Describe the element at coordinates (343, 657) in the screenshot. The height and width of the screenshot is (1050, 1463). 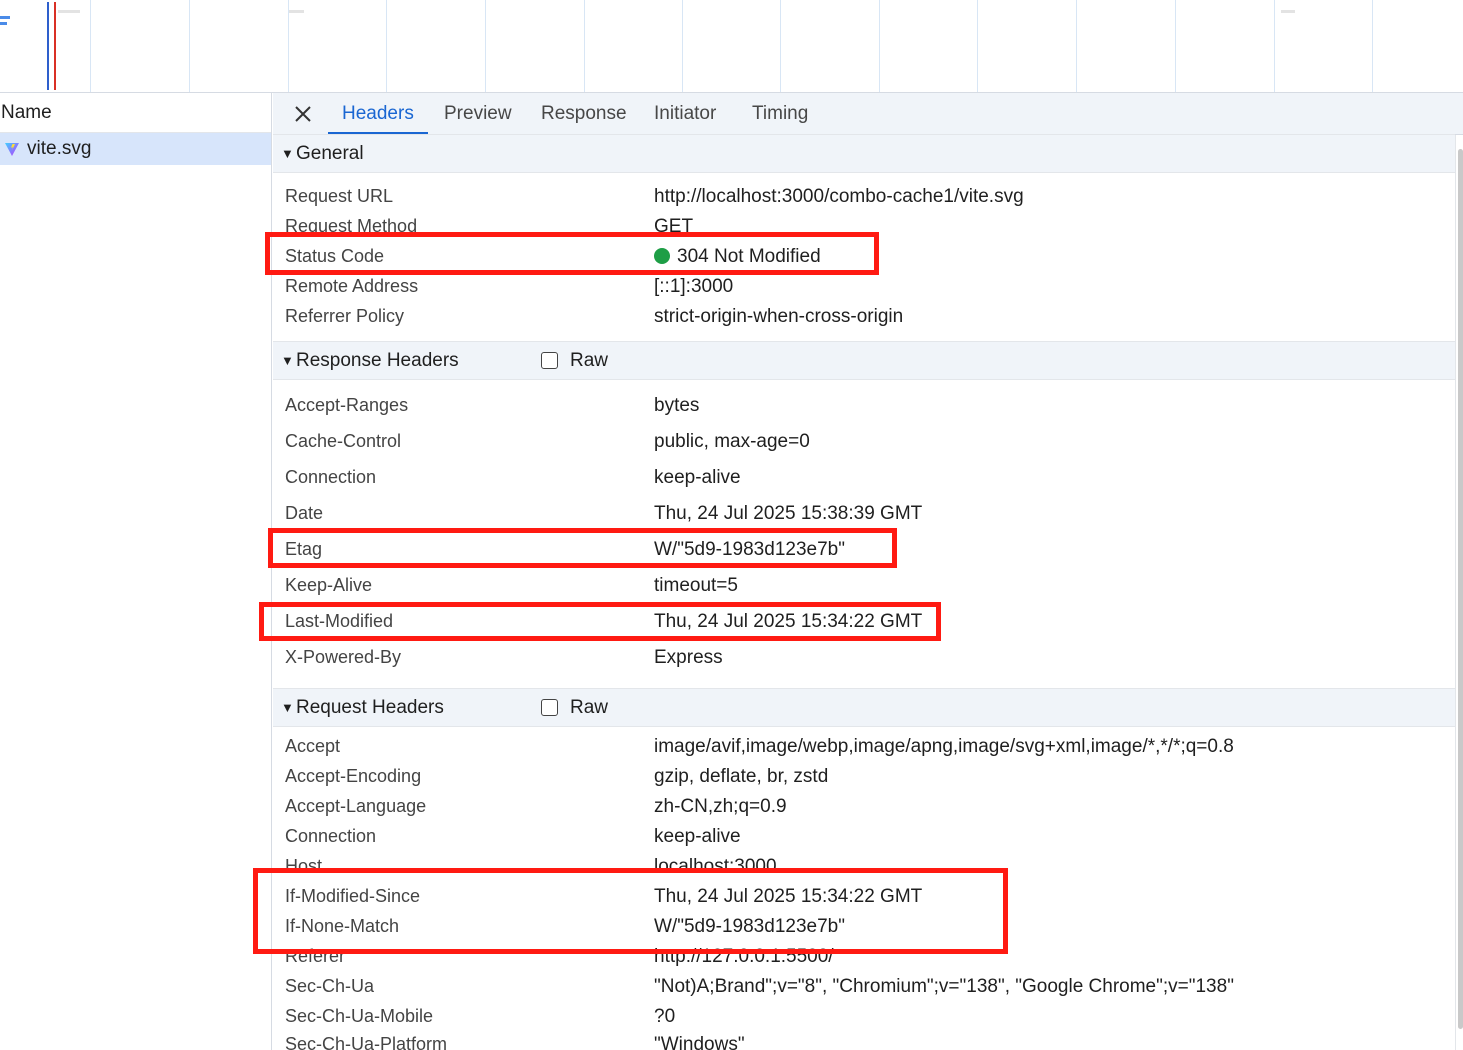
I see `header-name: X-Powered-By` at that location.